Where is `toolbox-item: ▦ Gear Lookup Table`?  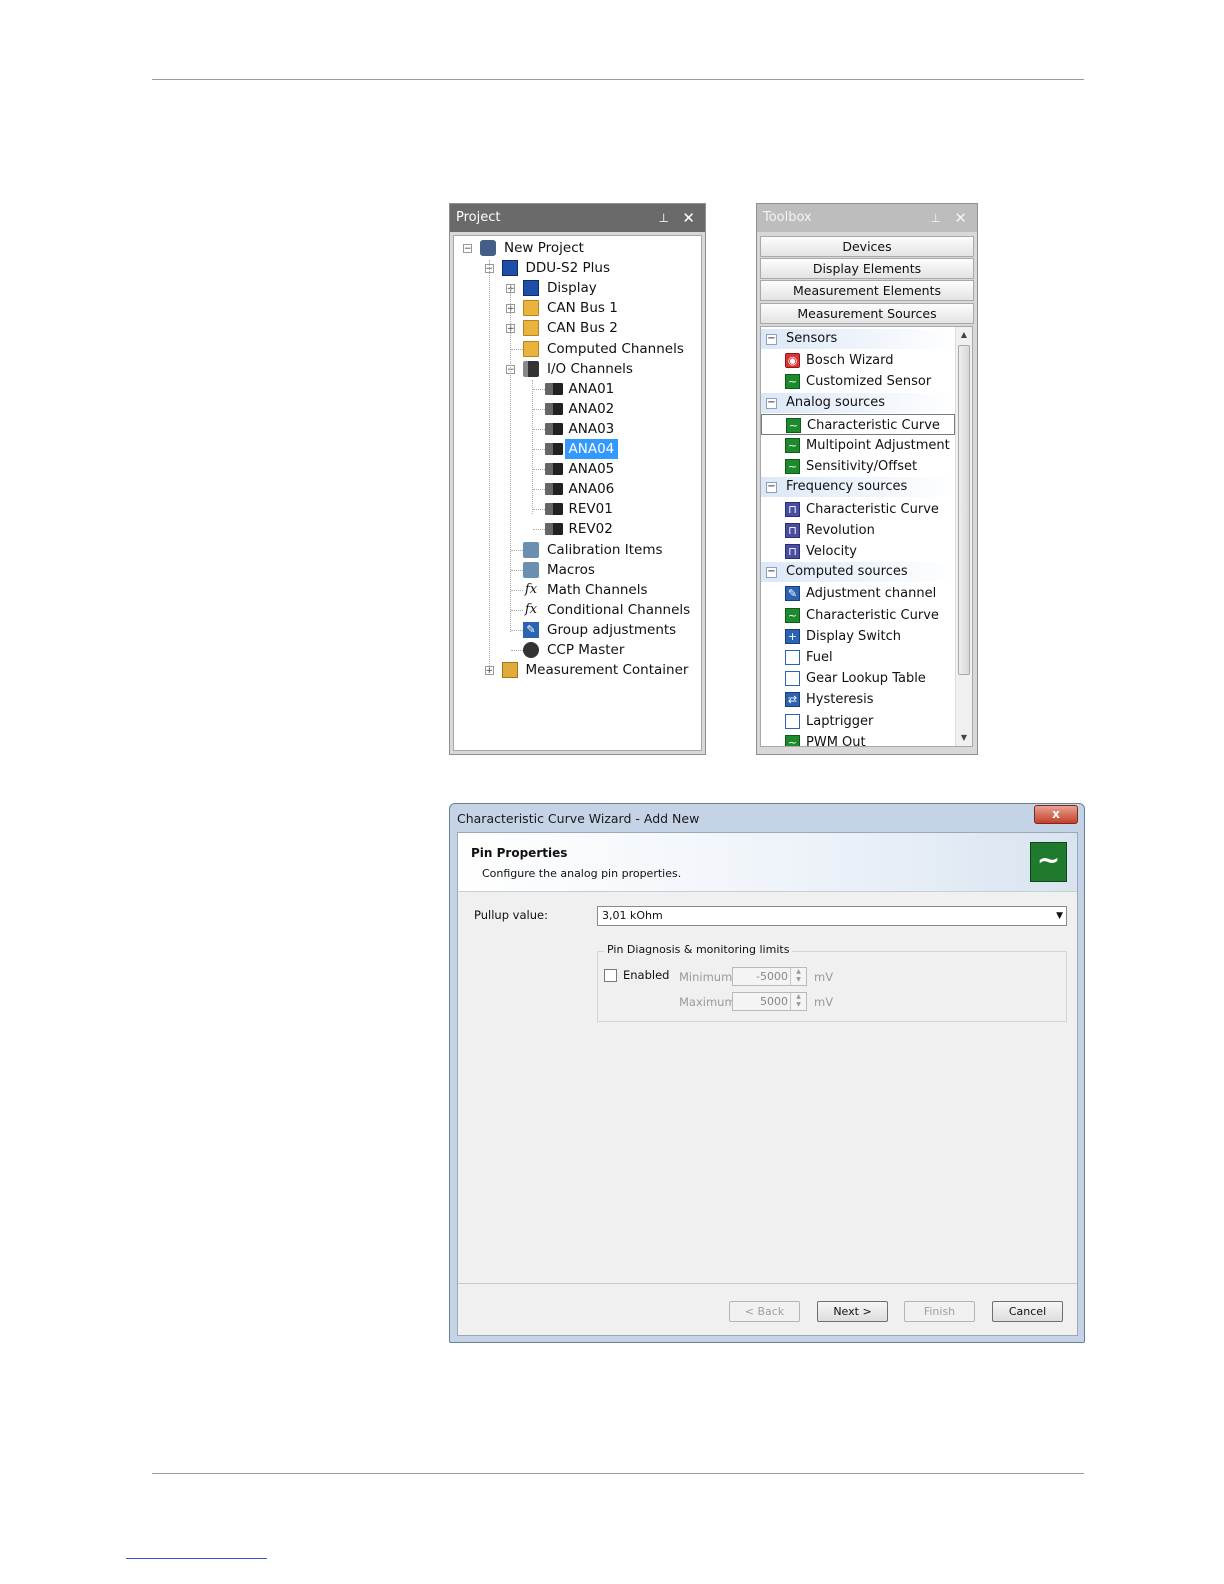 toolbox-item: ▦ Gear Lookup Table is located at coordinates (858, 678).